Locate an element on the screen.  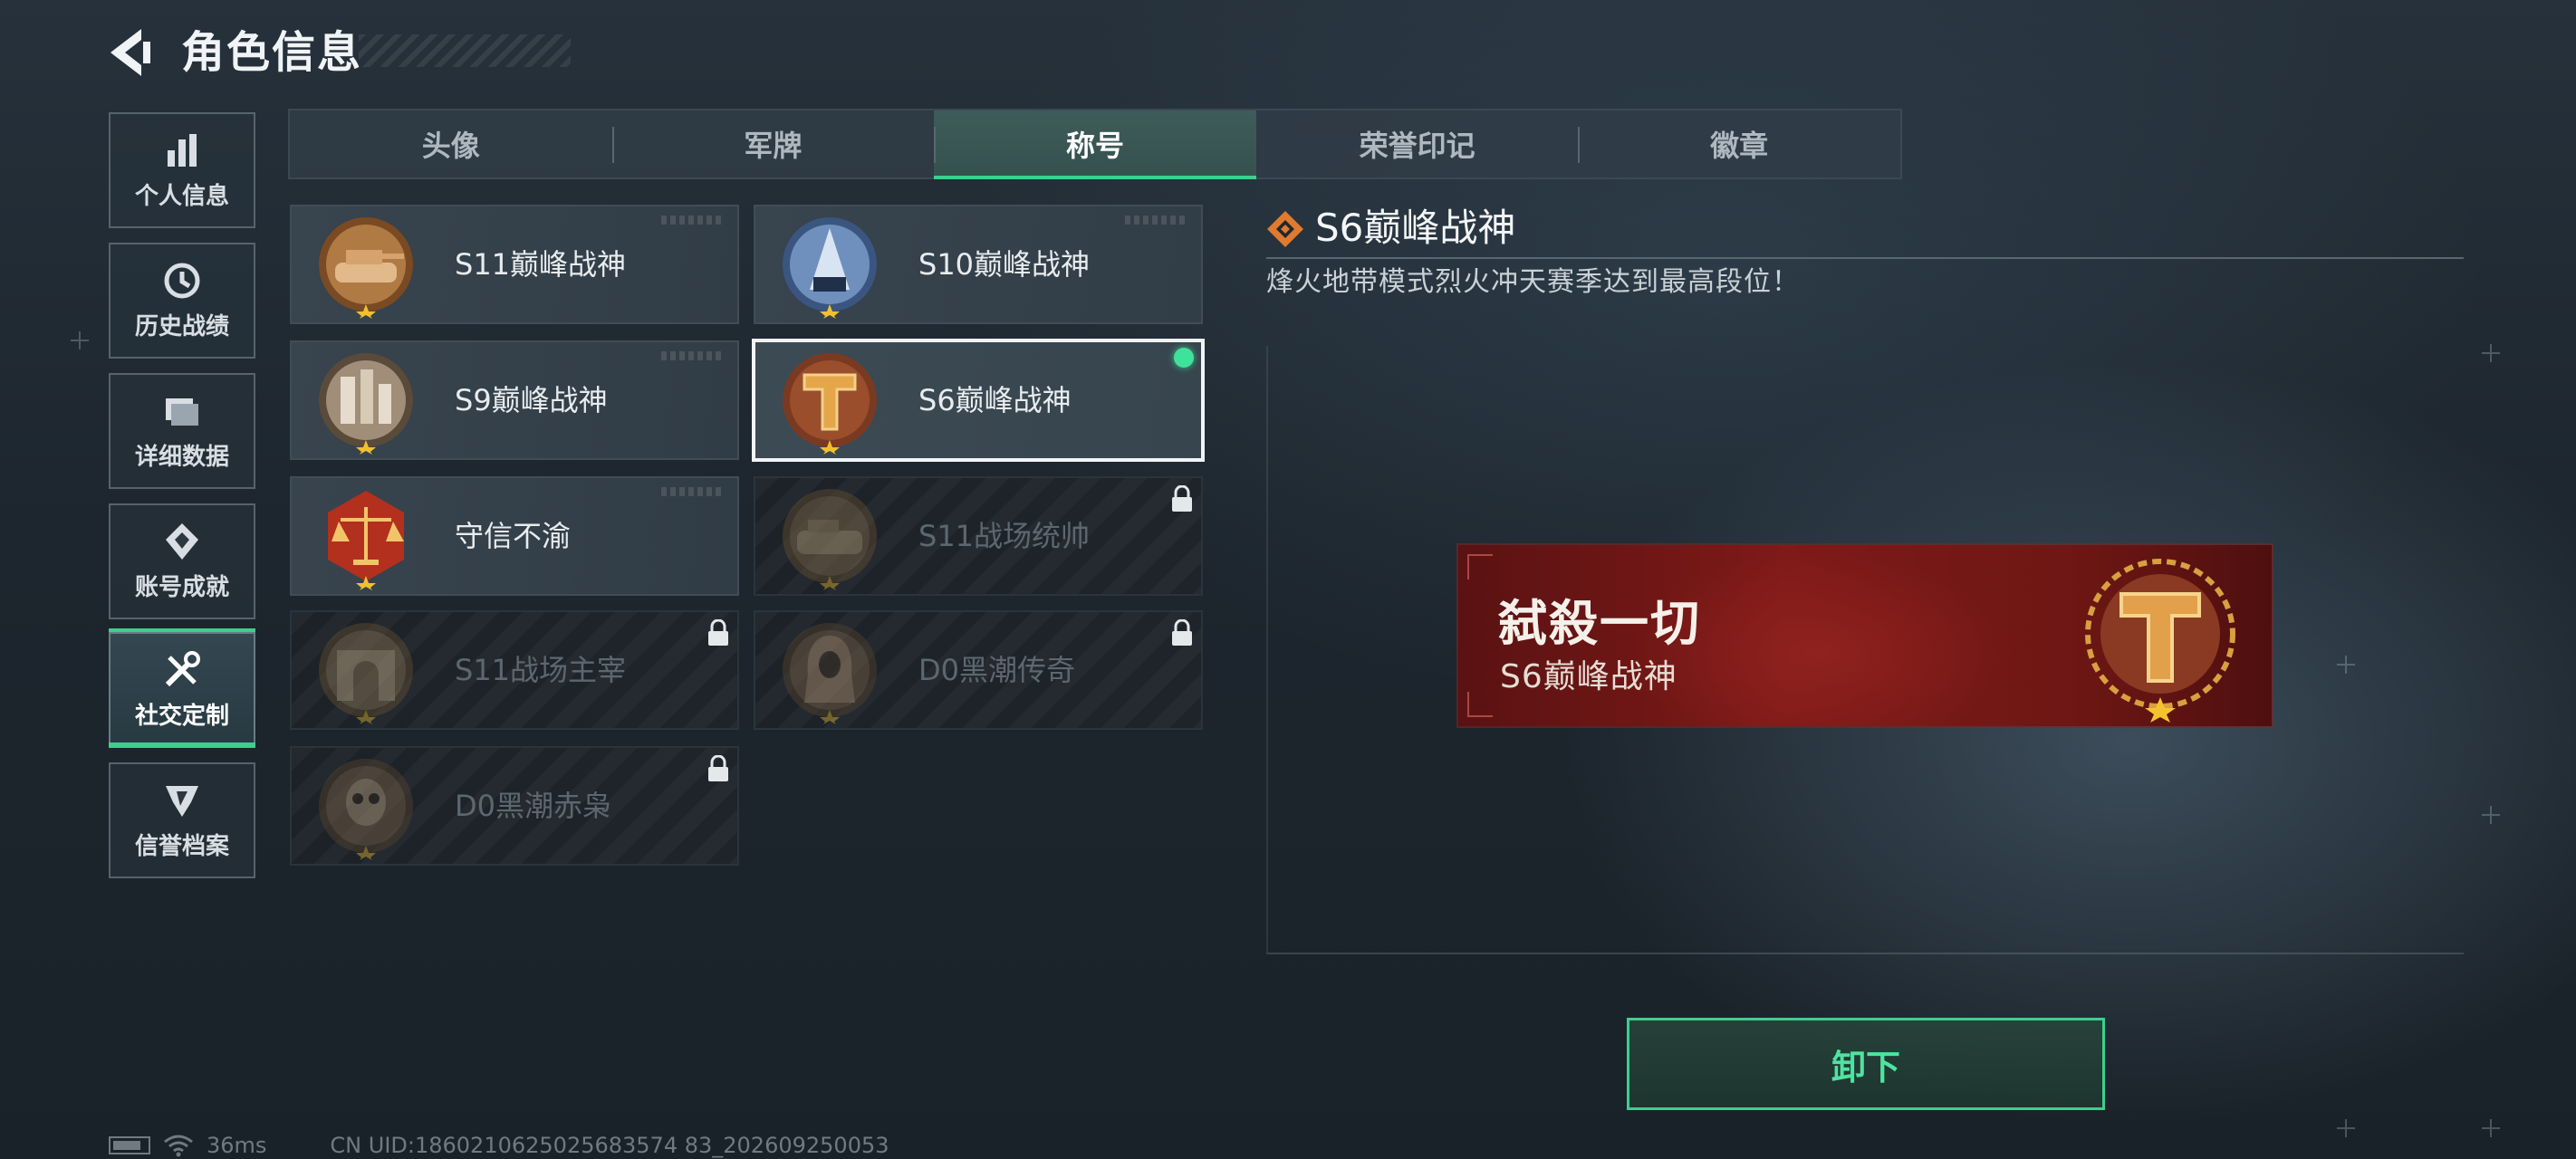
sidebar-item-label: 历史战绩 is located at coordinates (181, 326).